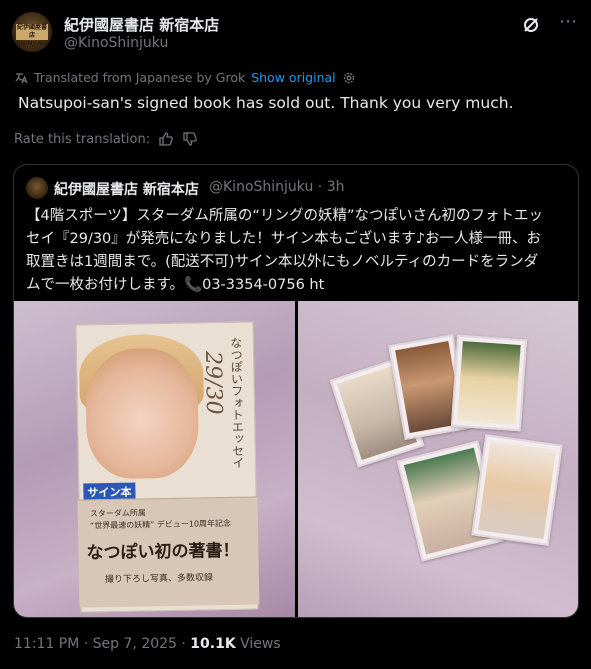 This screenshot has height=669, width=591. What do you see at coordinates (293, 77) in the screenshot?
I see `show-original-link: Show original` at bounding box center [293, 77].